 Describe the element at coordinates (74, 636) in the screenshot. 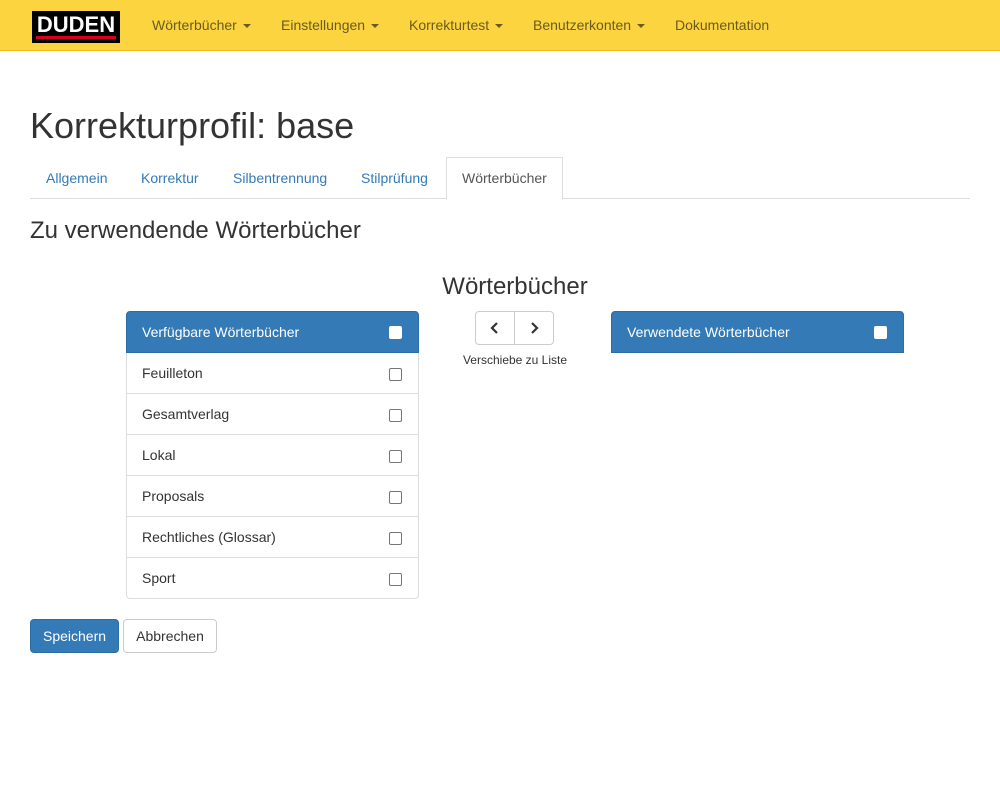

I see `save-button: Speichern` at that location.